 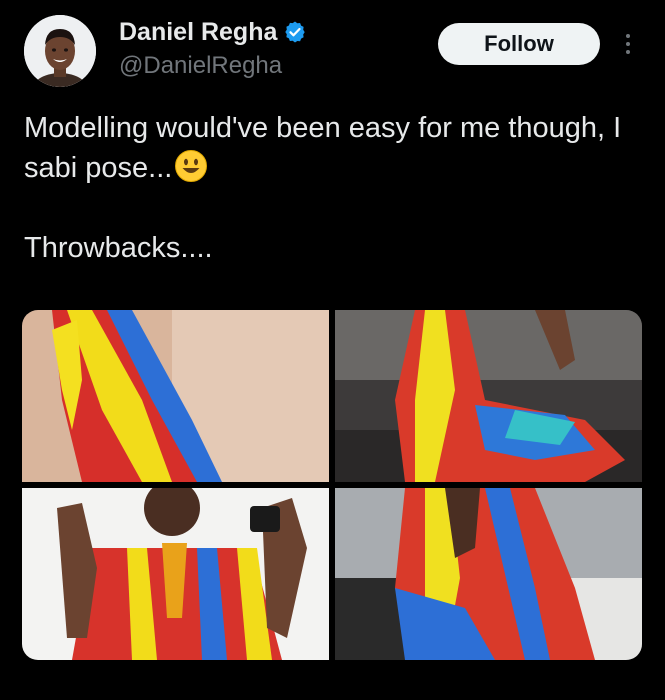 What do you see at coordinates (295, 32) in the screenshot?
I see `verified-badge-icon` at bounding box center [295, 32].